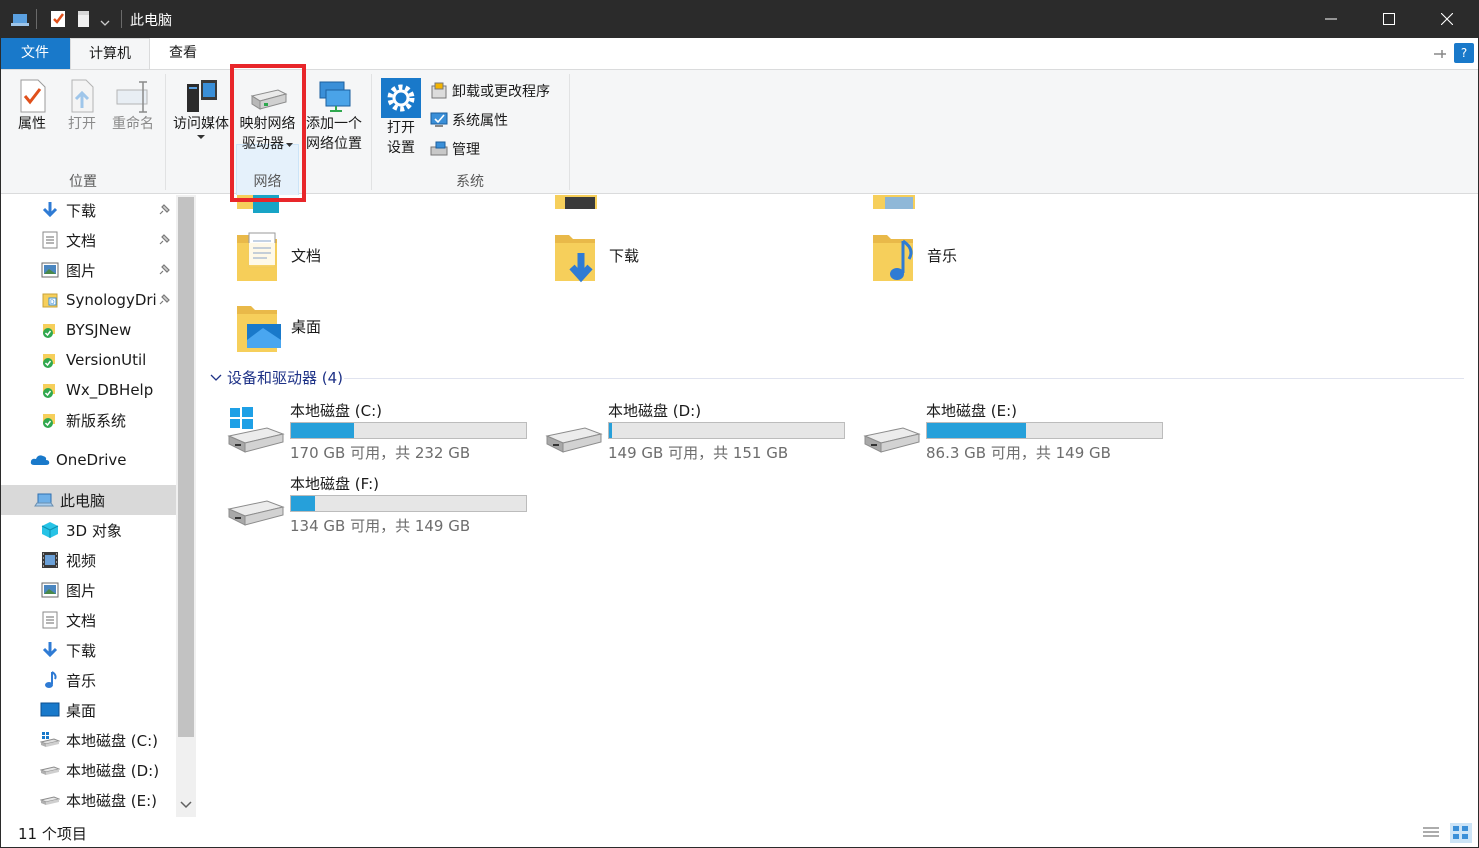 The image size is (1479, 848). I want to click on nav-item: BYSJNew, so click(88, 330).